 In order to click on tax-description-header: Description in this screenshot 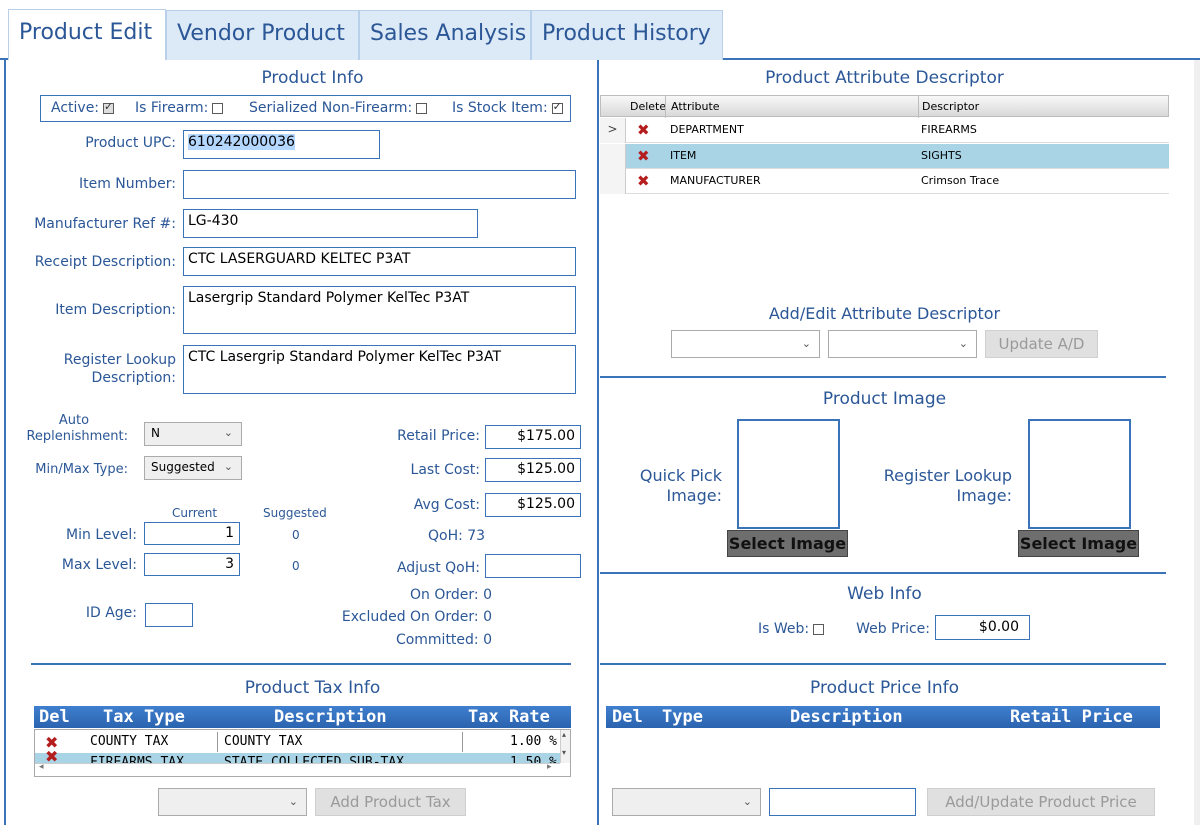, I will do `click(330, 717)`.